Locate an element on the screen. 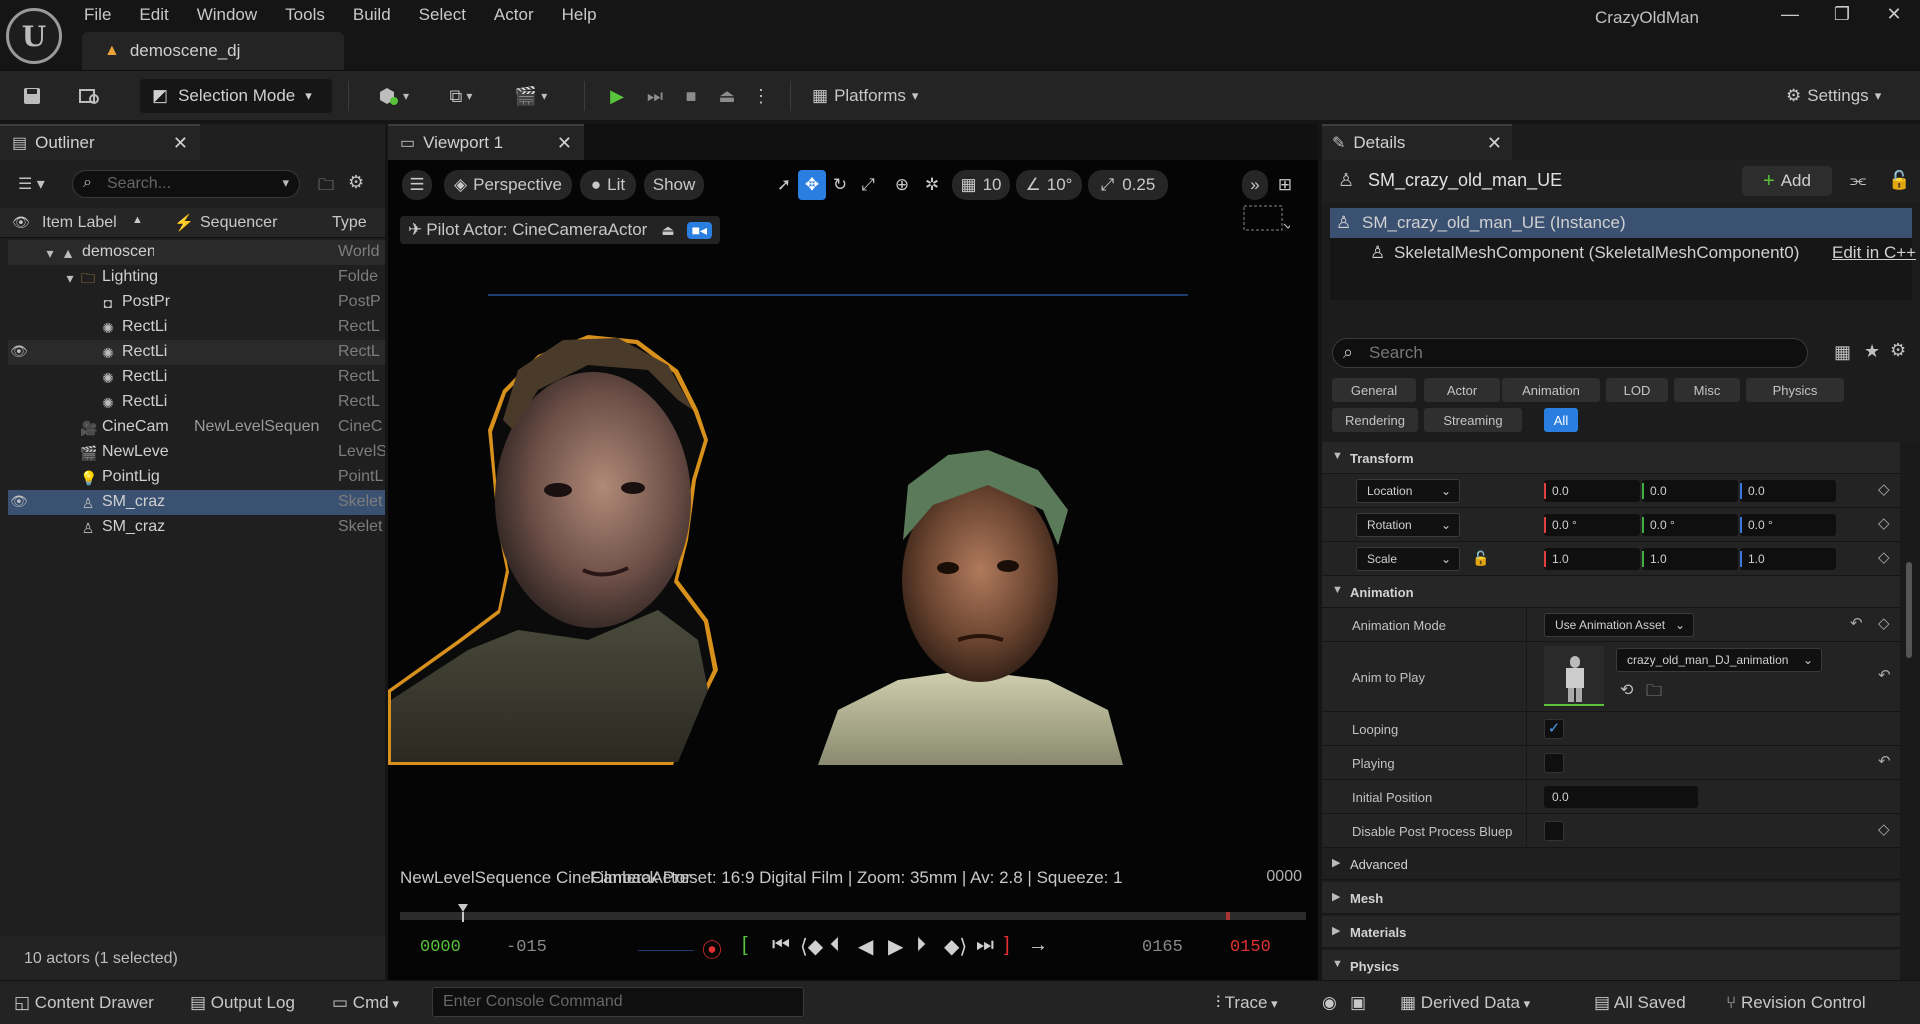 The width and height of the screenshot is (1920, 1024). outliner-row: ▾ 🗀 Lighting Folde is located at coordinates (196, 277).